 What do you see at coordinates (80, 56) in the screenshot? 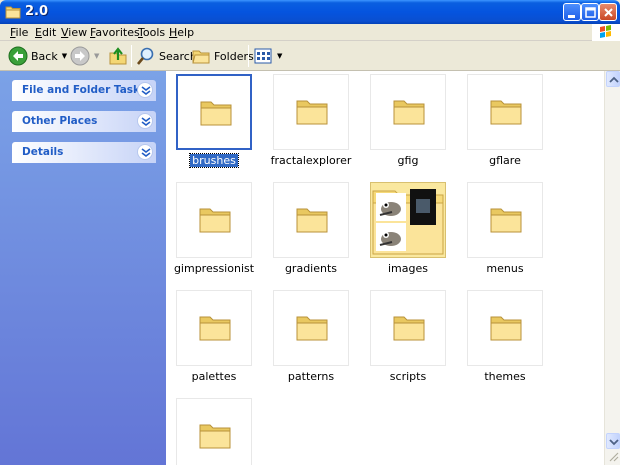
I see `forward-arrow-icon` at bounding box center [80, 56].